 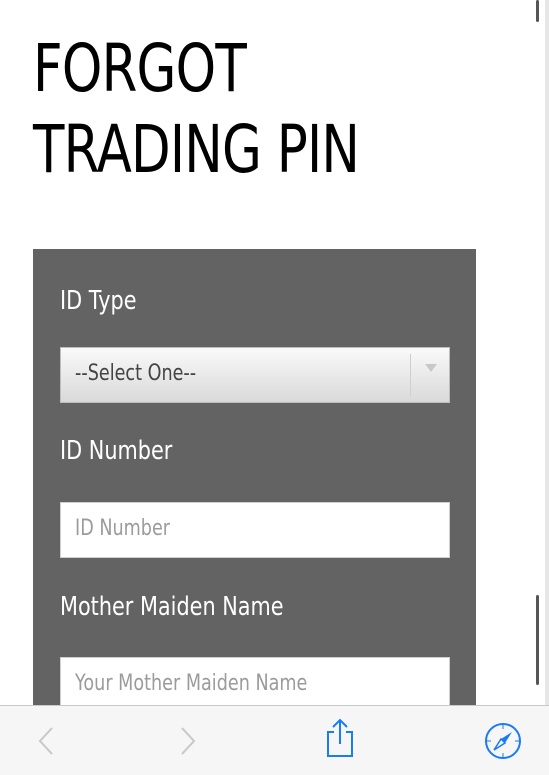 I want to click on share-button, so click(x=340, y=738).